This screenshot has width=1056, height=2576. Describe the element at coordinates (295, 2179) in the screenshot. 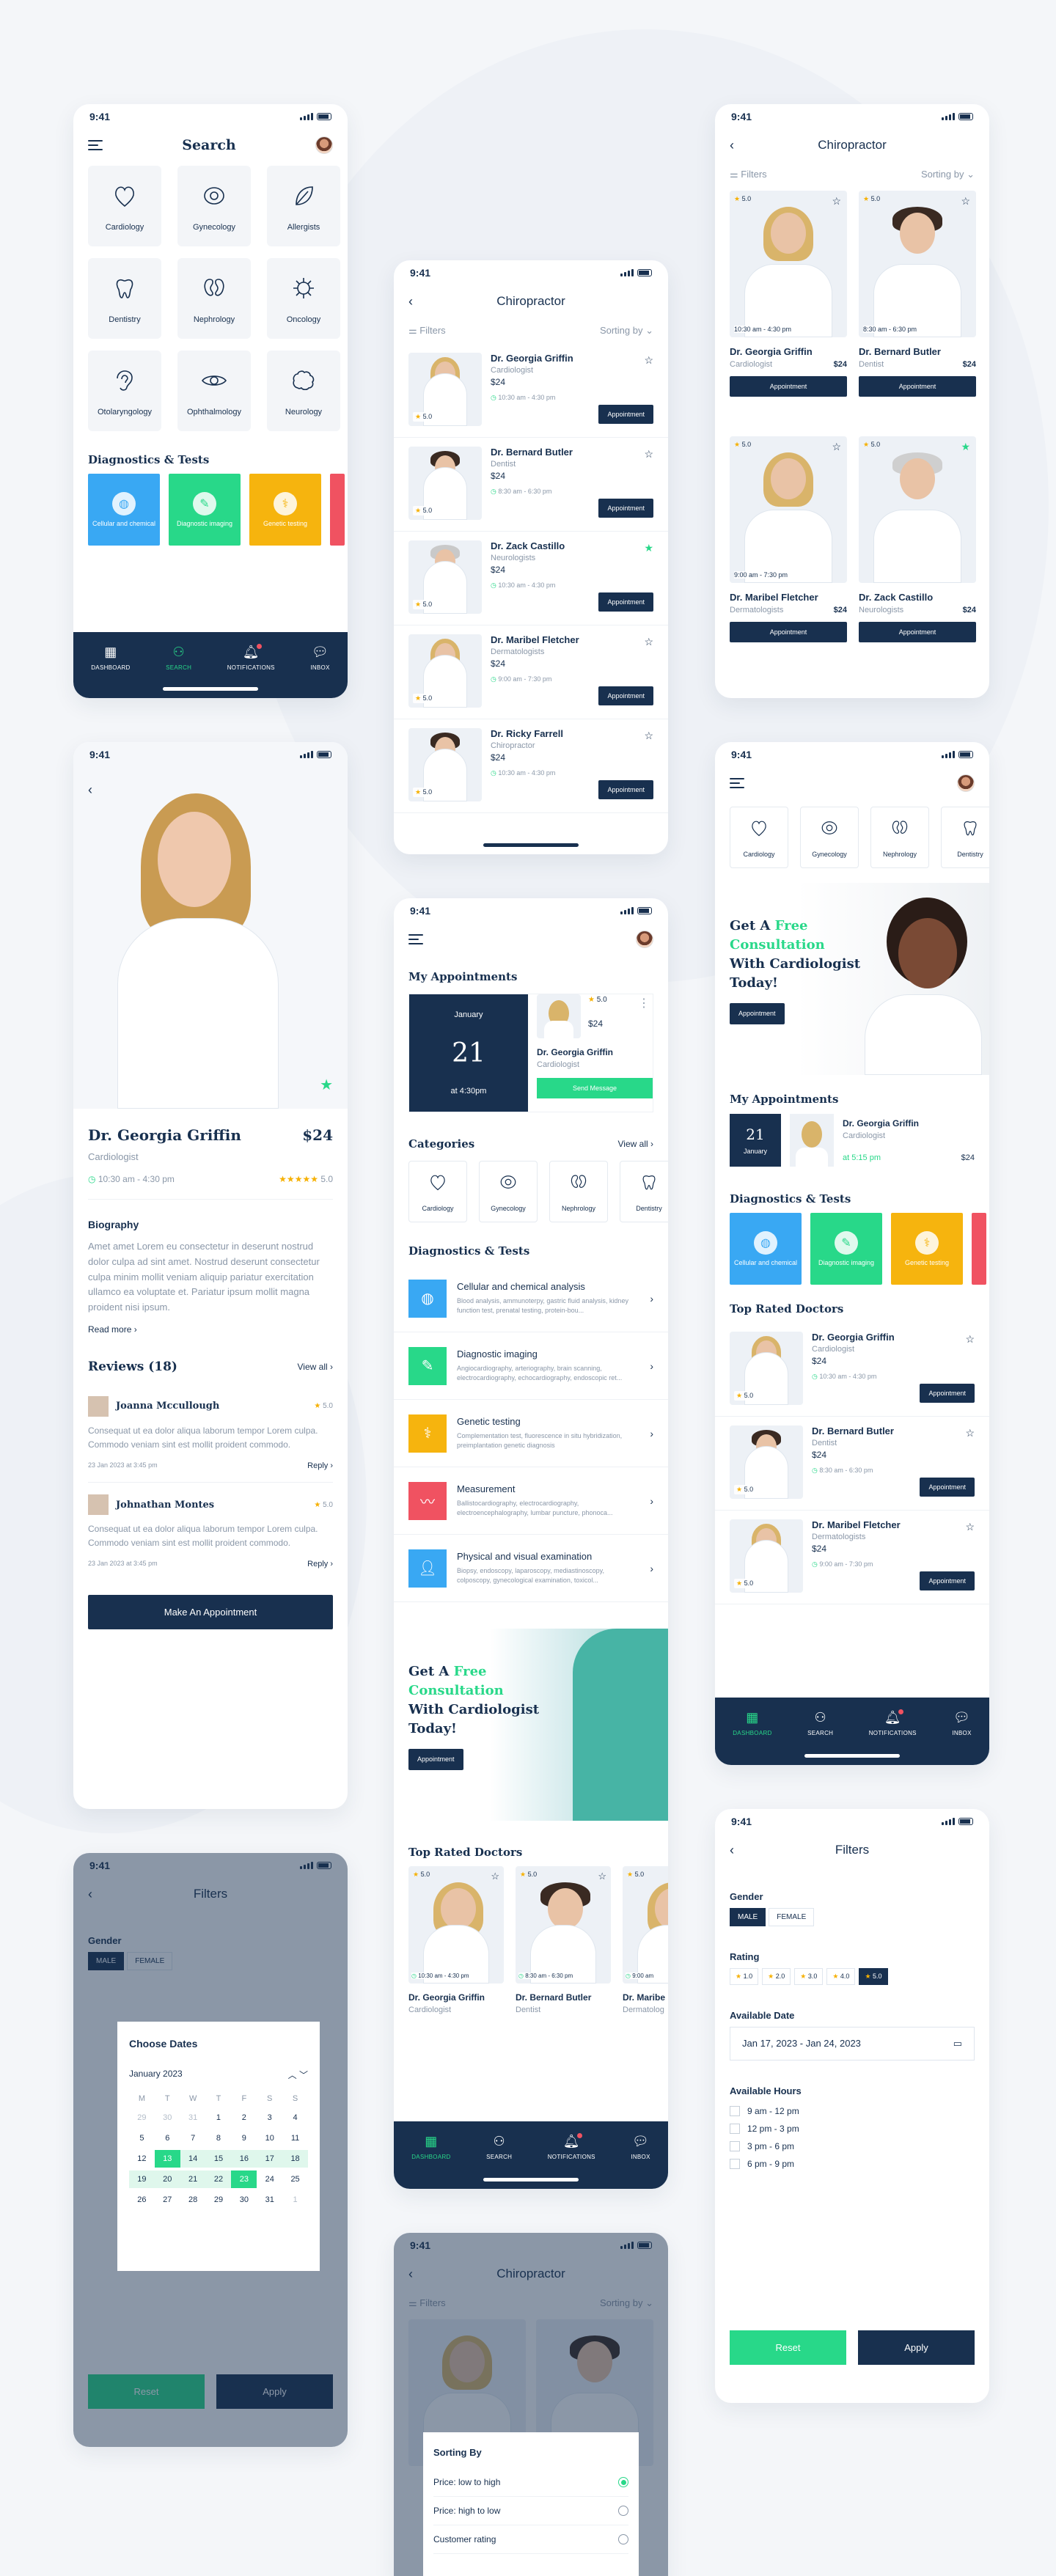

I see `calendar-day: 25` at that location.